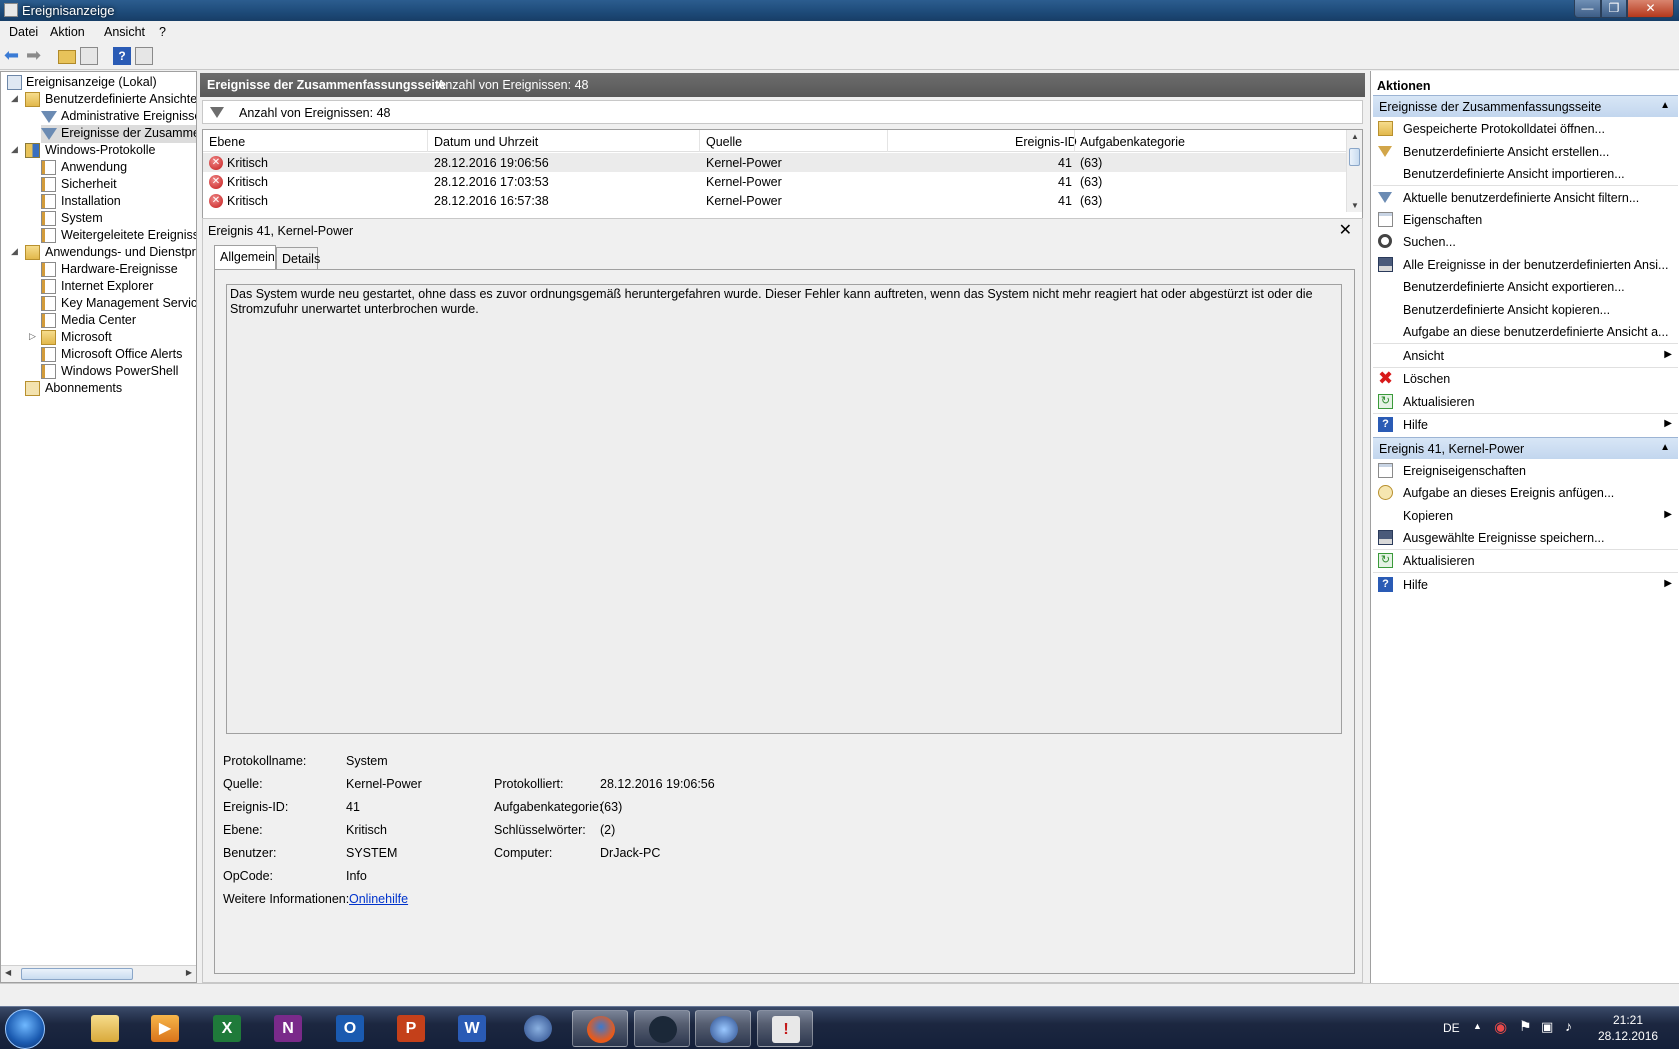 Image resolution: width=1679 pixels, height=1049 pixels. What do you see at coordinates (8, 972) in the screenshot?
I see `scroll-left-icon: ◀` at bounding box center [8, 972].